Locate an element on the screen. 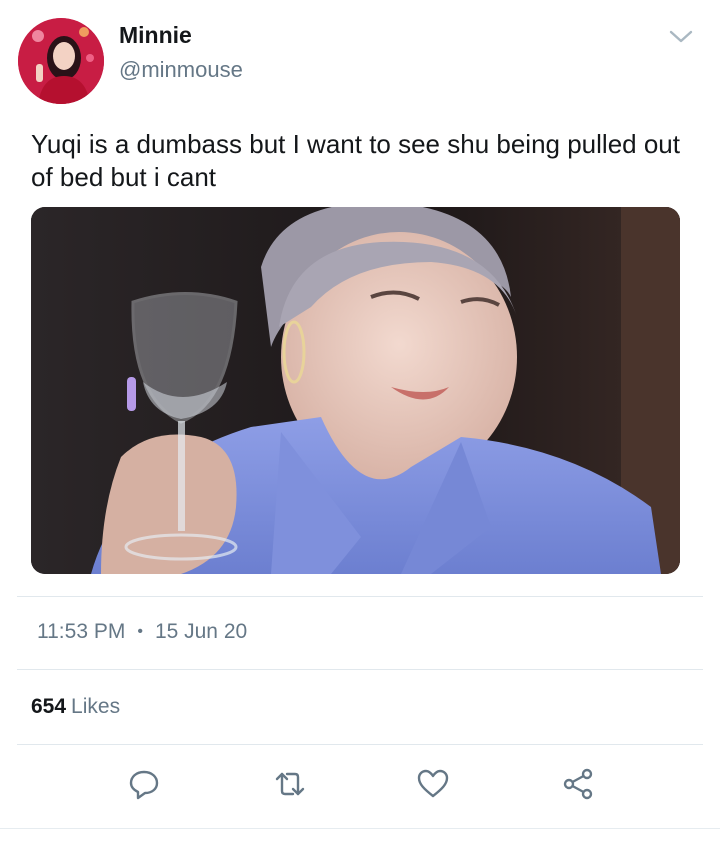 This screenshot has width=720, height=843. retweet-button is located at coordinates (290, 784).